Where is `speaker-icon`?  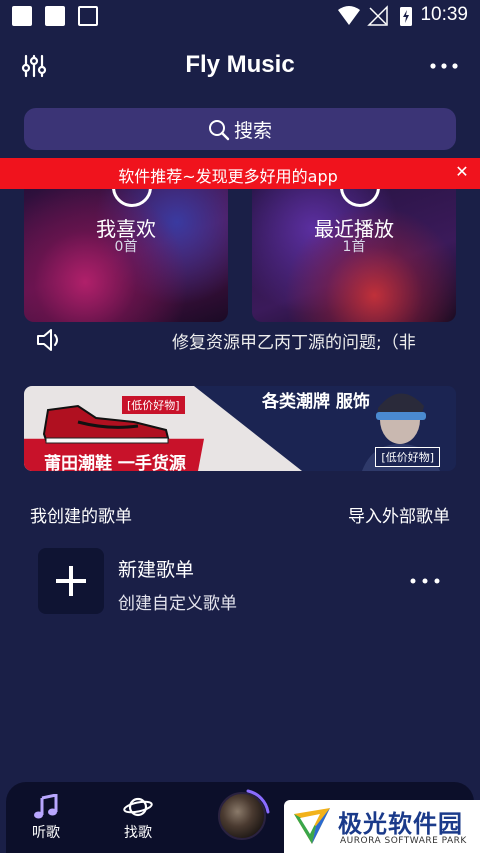
speaker-icon is located at coordinates (47, 340).